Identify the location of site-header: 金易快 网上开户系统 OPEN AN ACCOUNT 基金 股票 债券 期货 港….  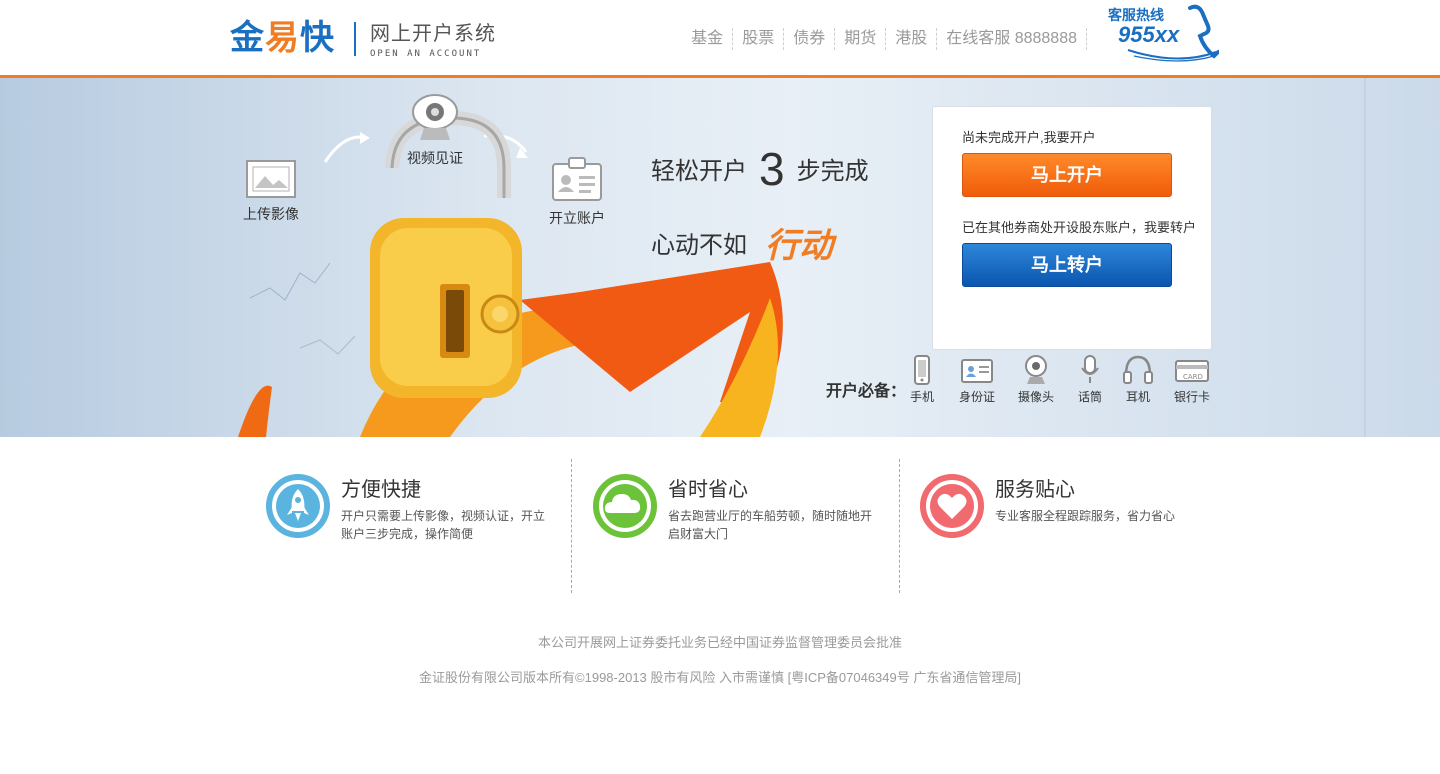
(720, 39).